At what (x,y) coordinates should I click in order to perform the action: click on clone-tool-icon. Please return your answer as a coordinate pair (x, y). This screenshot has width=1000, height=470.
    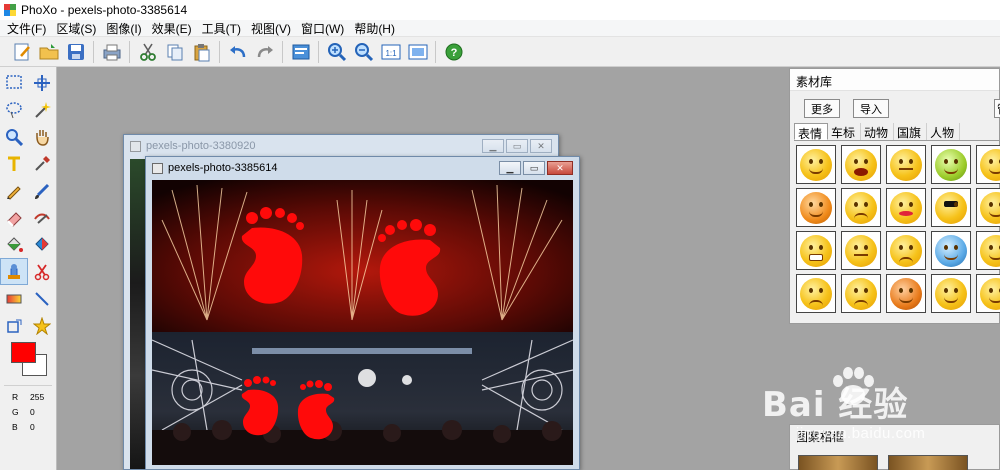
    Looking at the image, I should click on (42, 217).